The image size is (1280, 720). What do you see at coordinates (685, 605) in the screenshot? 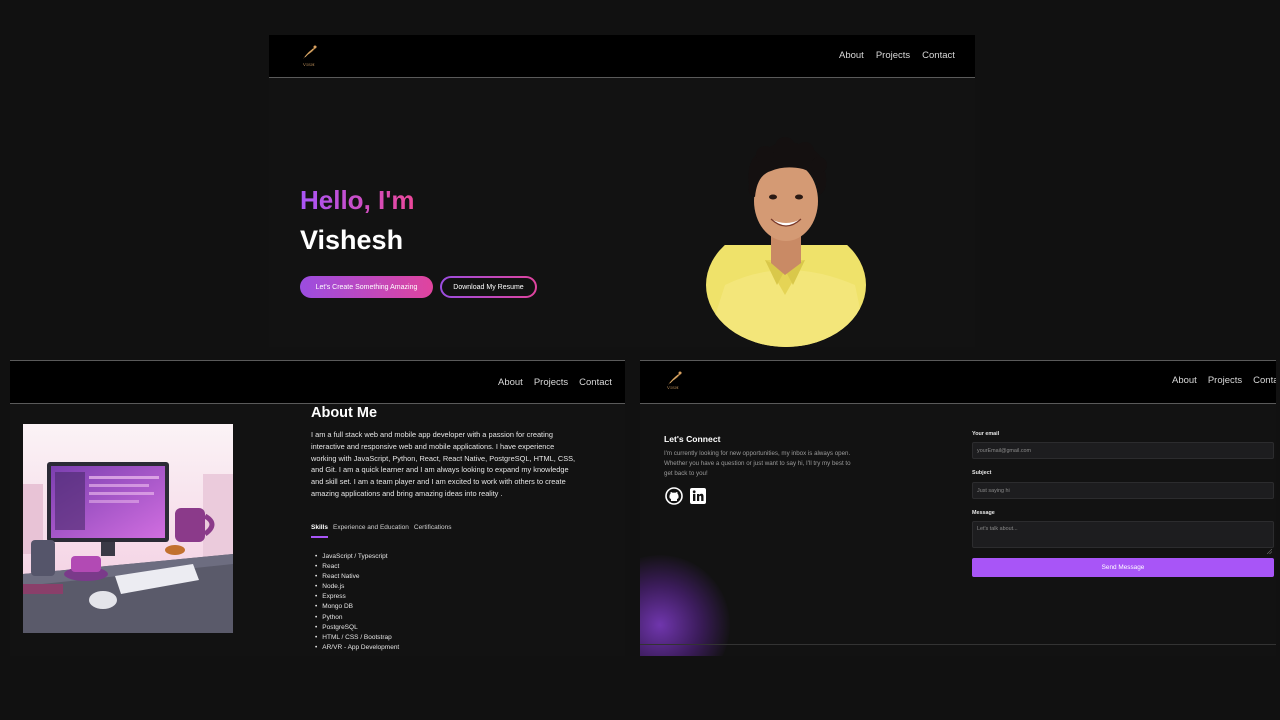
I see `background-glow` at bounding box center [685, 605].